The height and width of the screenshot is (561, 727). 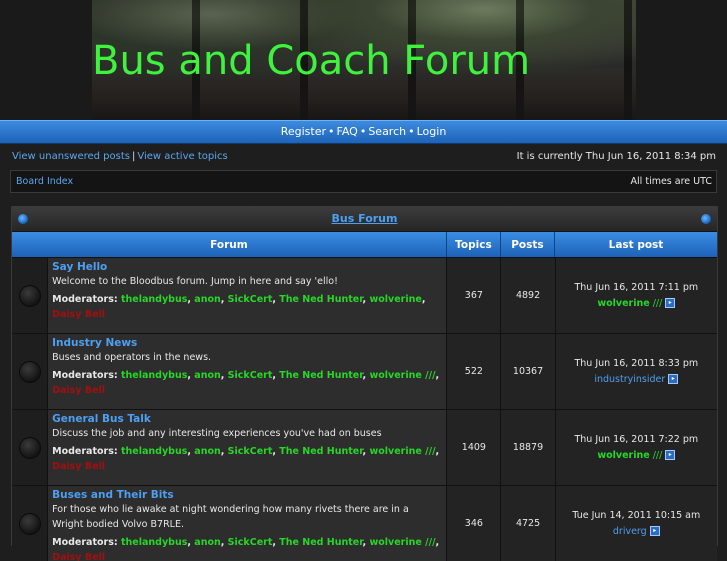 What do you see at coordinates (474, 244) in the screenshot?
I see `column-topics: Topics` at bounding box center [474, 244].